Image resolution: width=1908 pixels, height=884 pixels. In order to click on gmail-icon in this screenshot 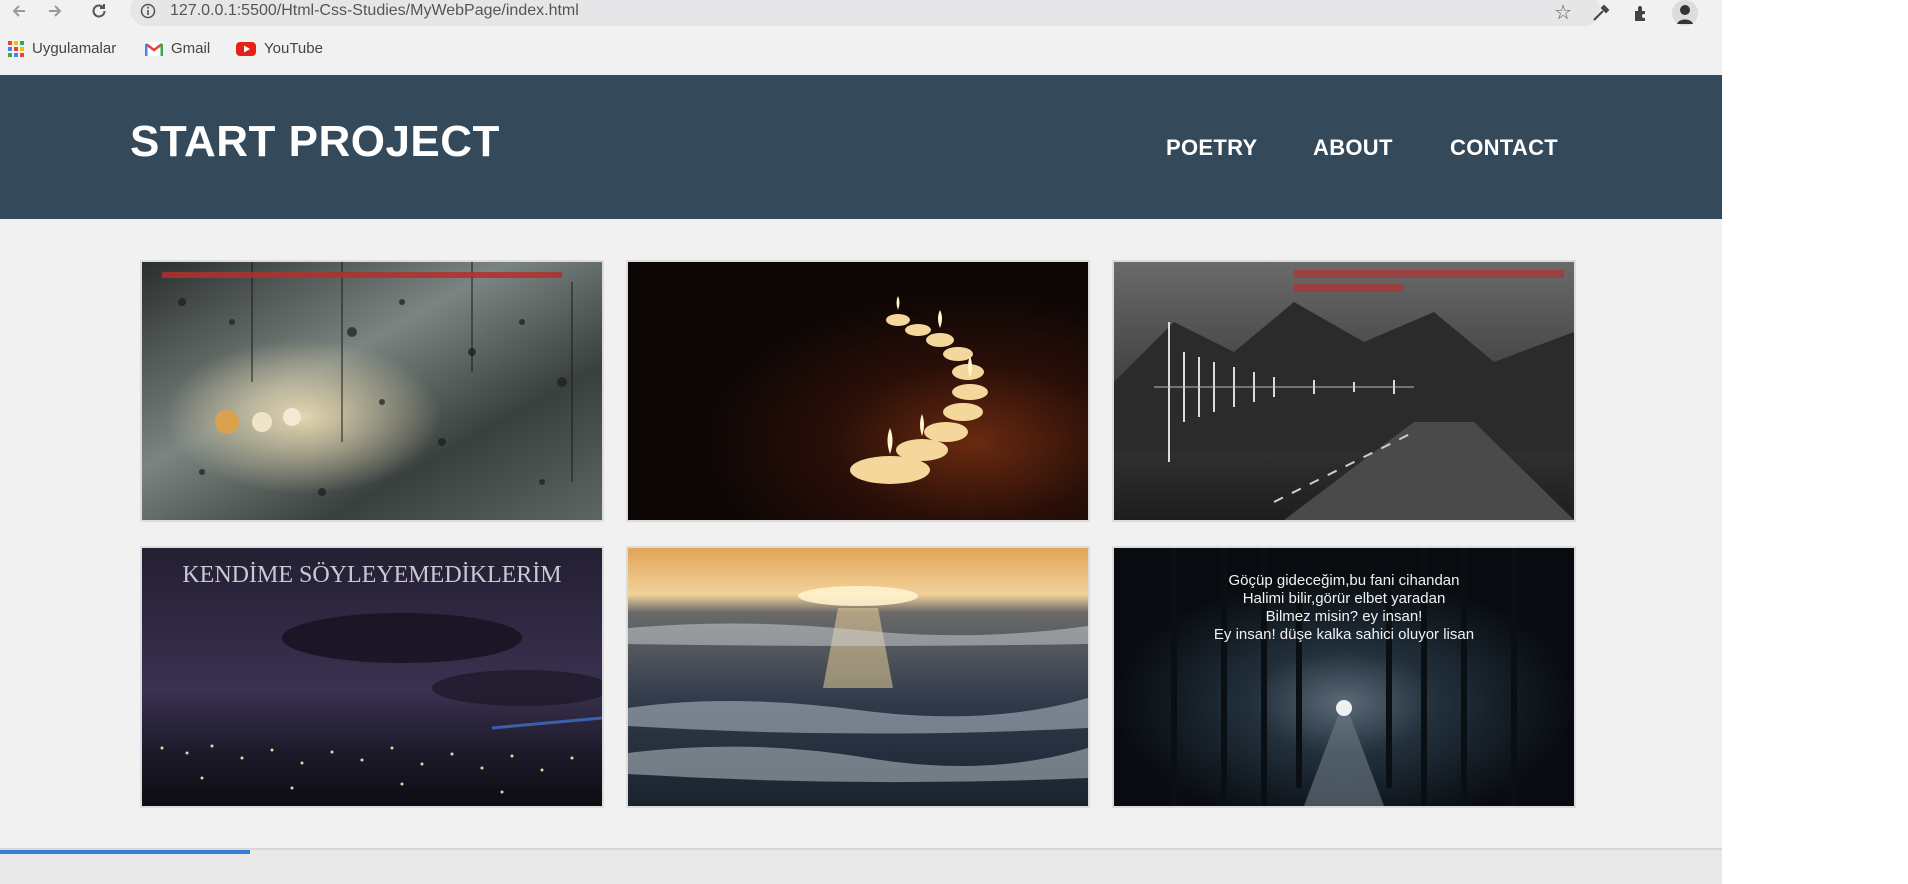, I will do `click(154, 48)`.